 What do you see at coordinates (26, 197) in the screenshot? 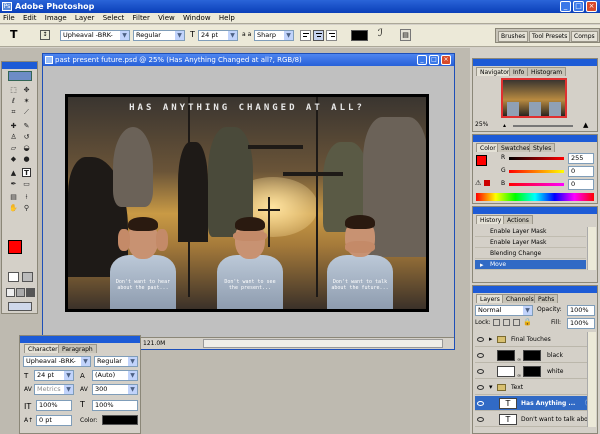
I see `eyedropper-icon: ⟊` at bounding box center [26, 197].